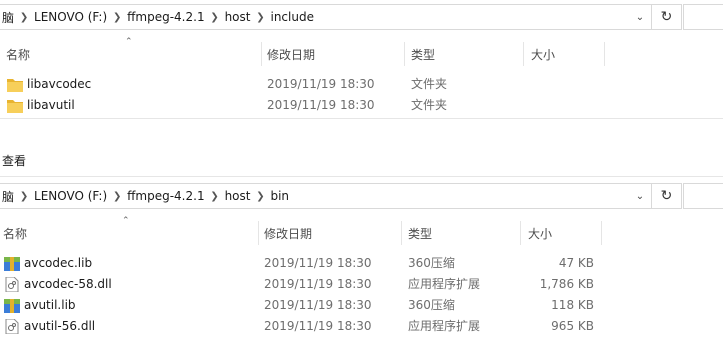 The height and width of the screenshot is (346, 723). I want to click on file-name: avcodec.lib, so click(58, 263).